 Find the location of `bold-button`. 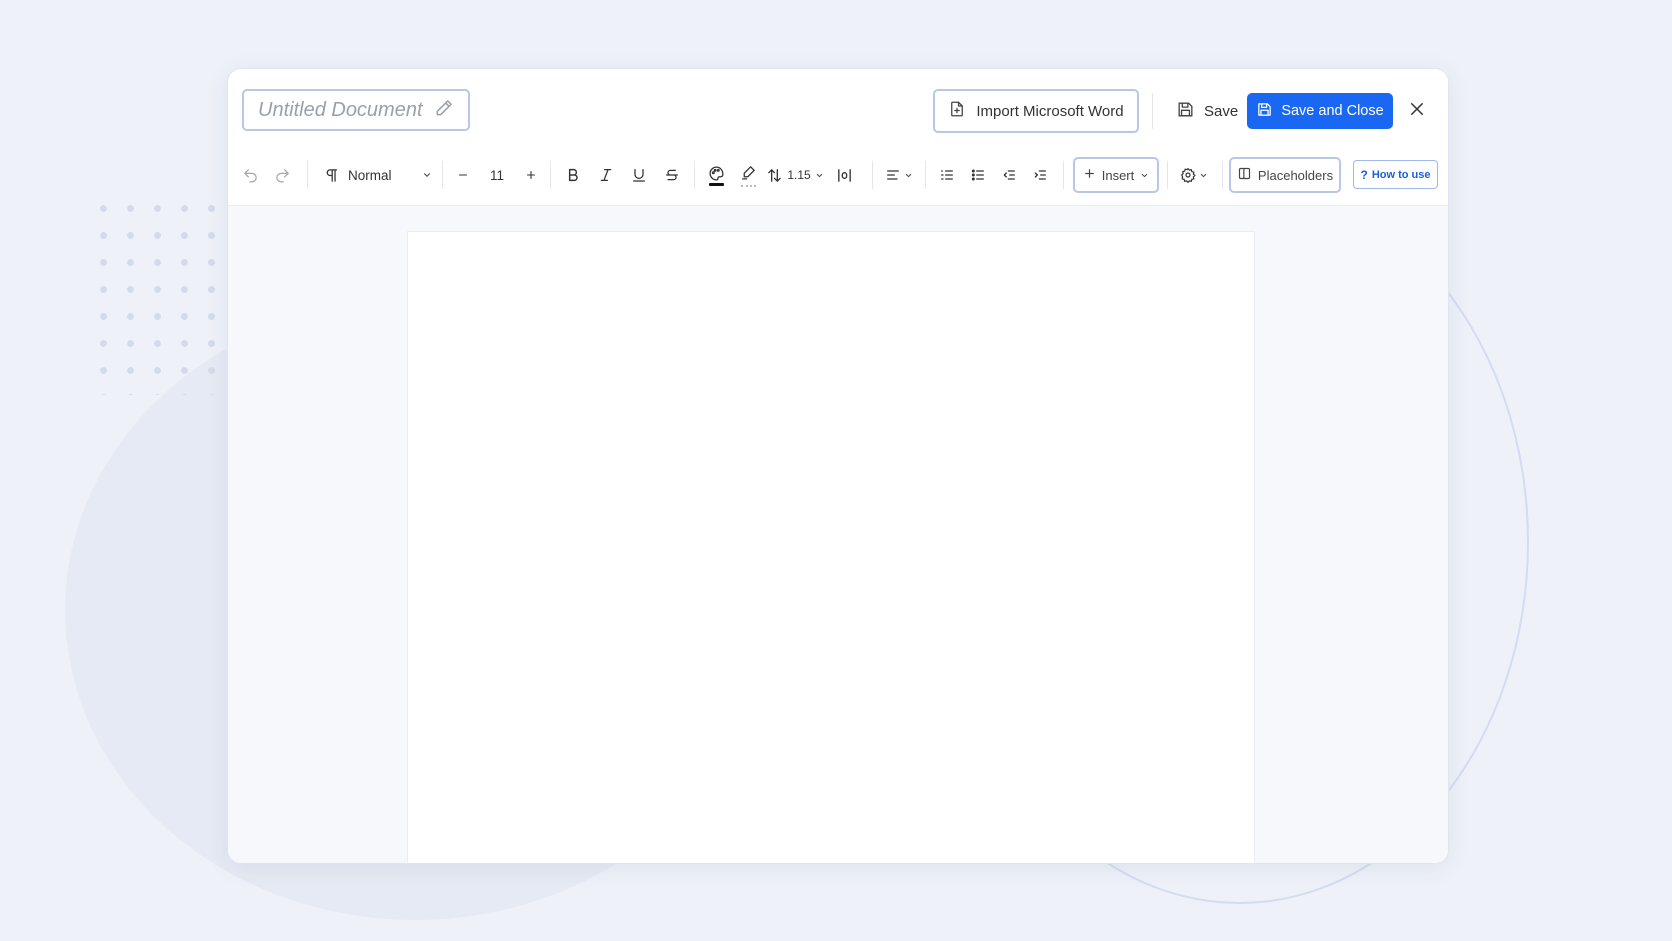

bold-button is located at coordinates (573, 175).